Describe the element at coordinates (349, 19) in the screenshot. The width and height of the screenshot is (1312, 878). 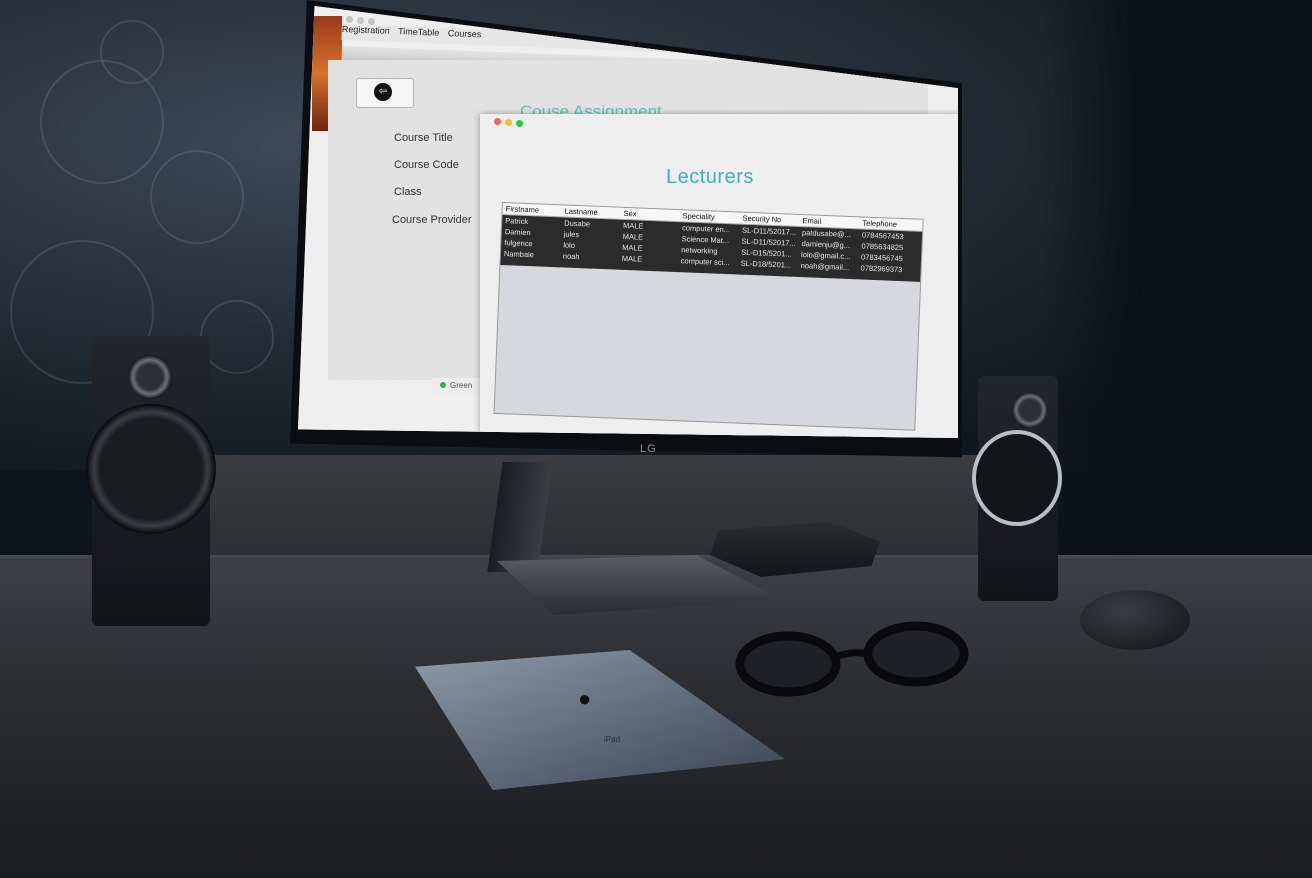
I see `close-button` at that location.